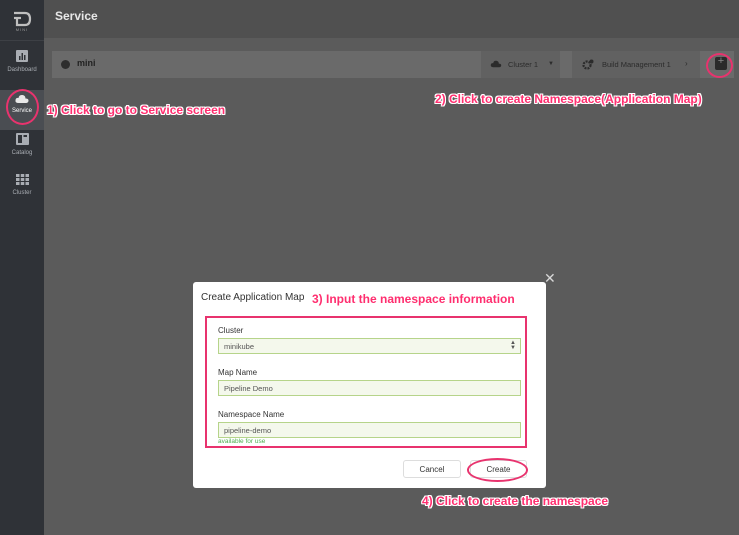 The width and height of the screenshot is (739, 535). What do you see at coordinates (513, 345) in the screenshot?
I see `select-arrows-icon: ▲ ▼` at bounding box center [513, 345].